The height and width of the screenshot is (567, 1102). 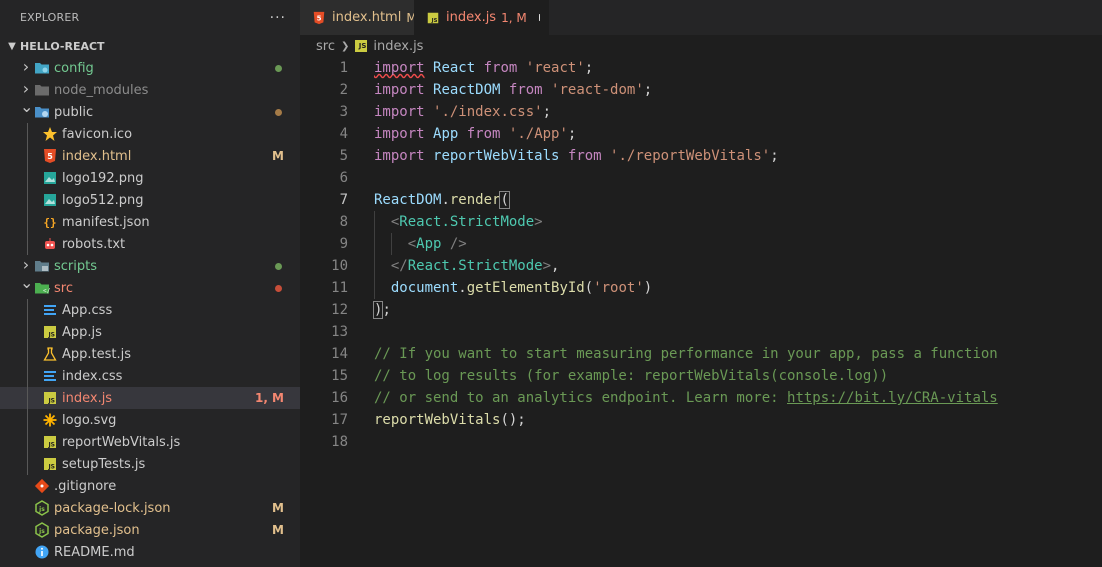 I want to click on code-token: './index.css', so click(x=488, y=112).